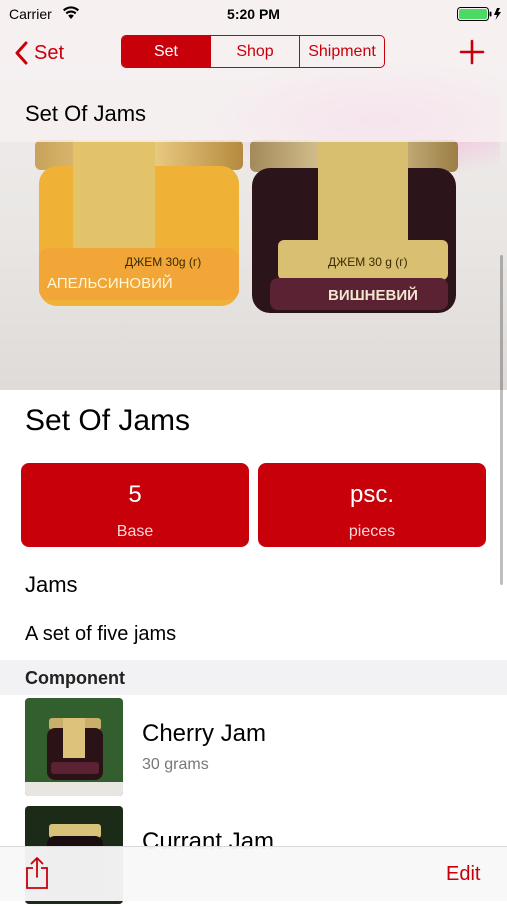 Image resolution: width=507 pixels, height=906 pixels. I want to click on status-time: 5:20 PM, so click(253, 14).